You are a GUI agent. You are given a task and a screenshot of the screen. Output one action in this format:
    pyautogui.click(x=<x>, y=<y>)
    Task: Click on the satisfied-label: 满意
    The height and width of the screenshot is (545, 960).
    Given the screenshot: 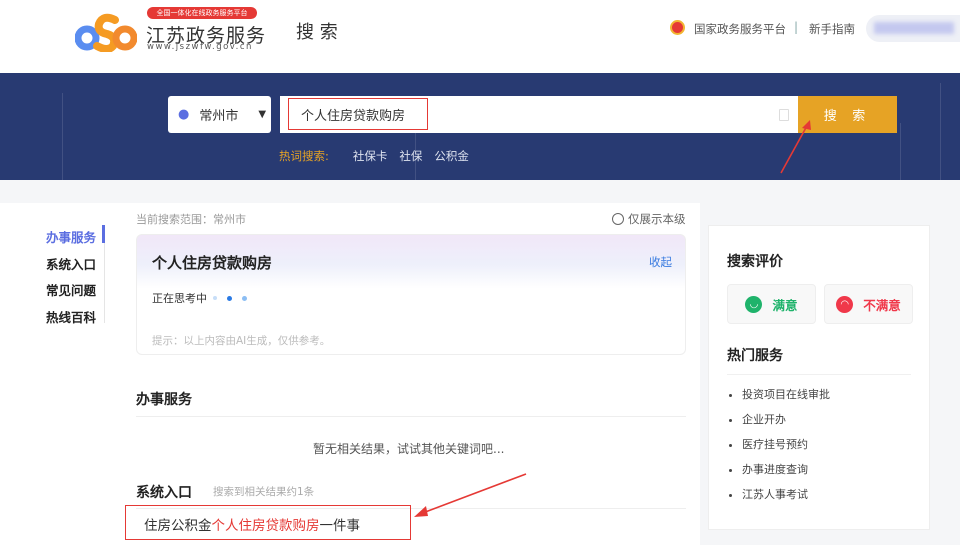 What is the action you would take?
    pyautogui.click(x=785, y=305)
    